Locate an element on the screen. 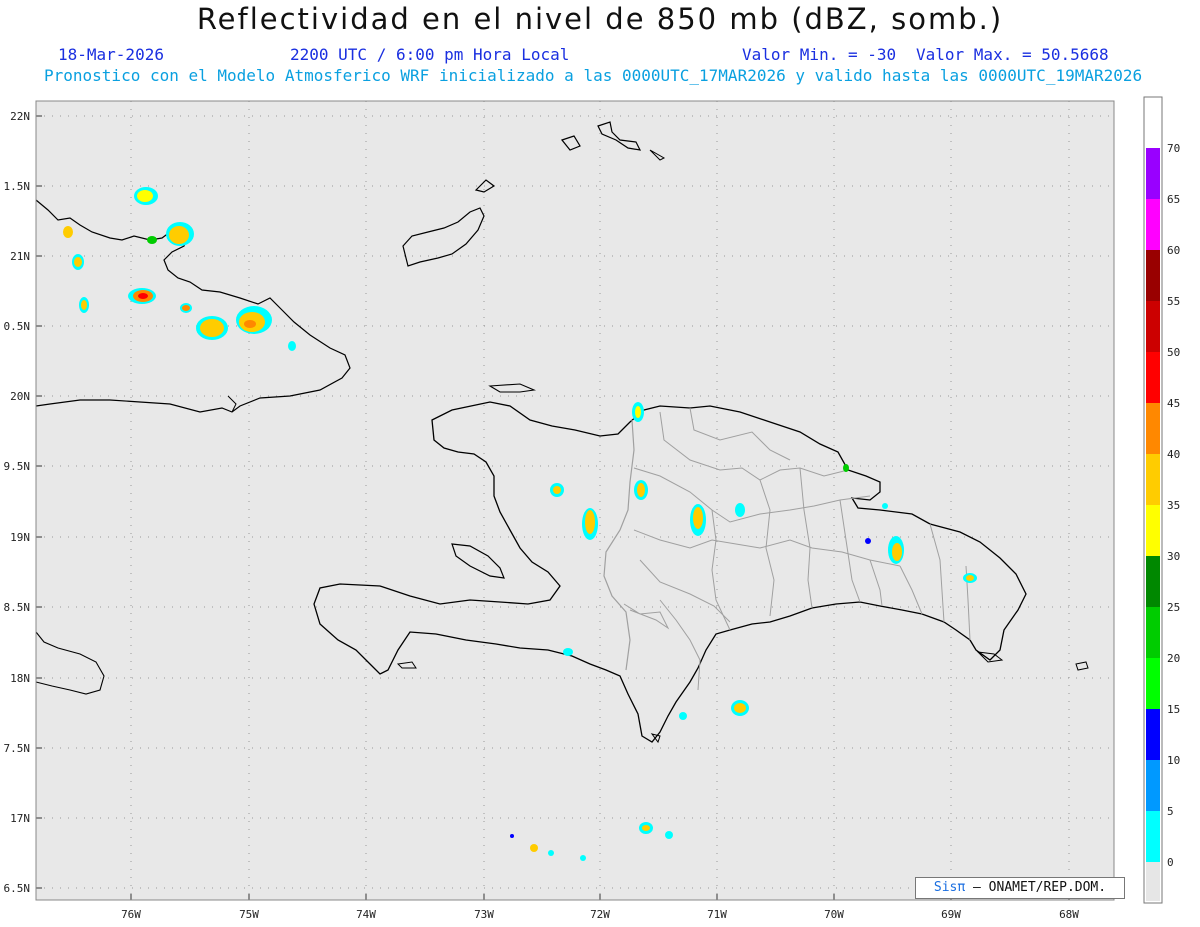  lat-label: 18N is located at coordinates (20, 678).